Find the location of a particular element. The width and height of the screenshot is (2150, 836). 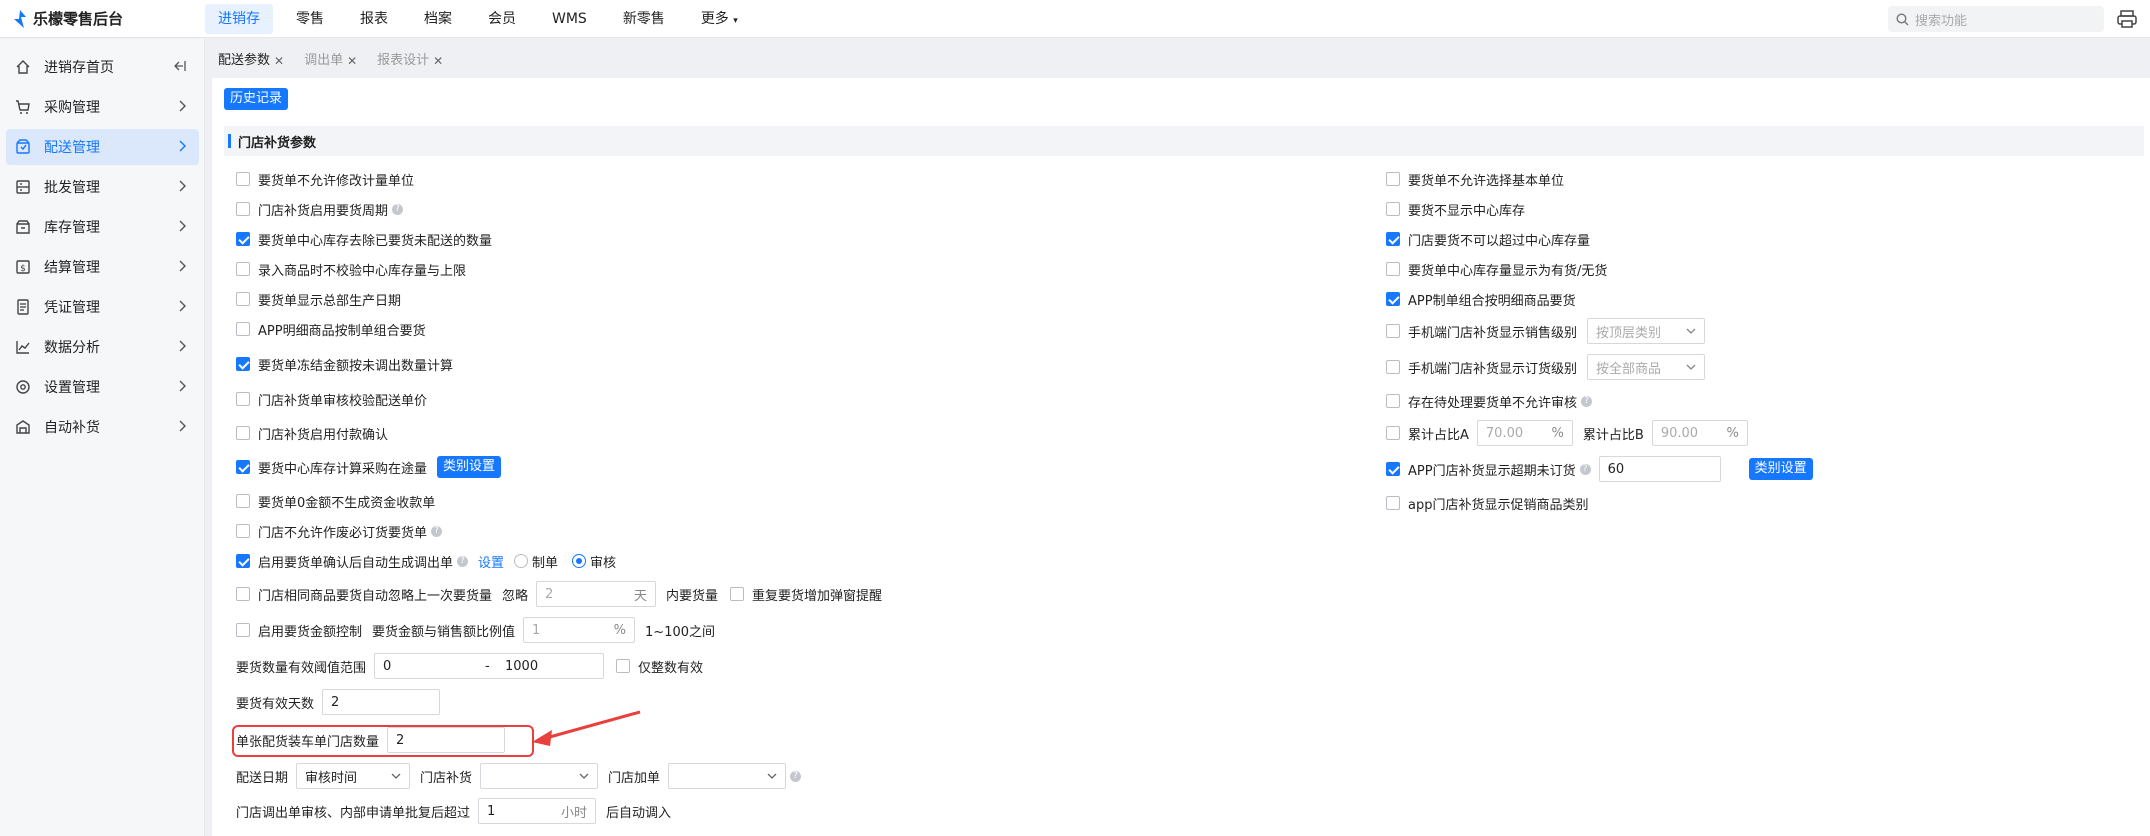

nav-item-members: 会员 is located at coordinates (502, 19).